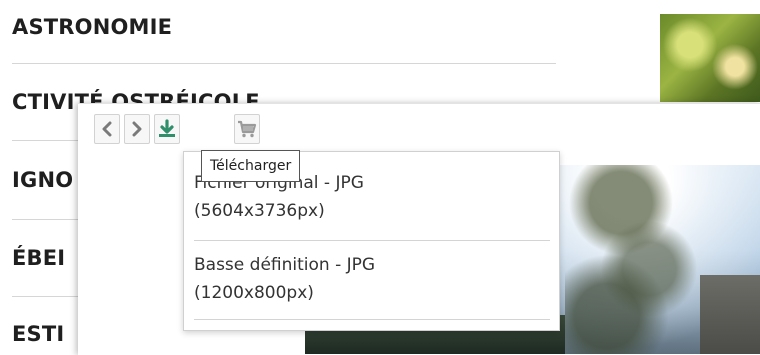 The image size is (760, 355). I want to click on chevron-left-icon, so click(107, 129).